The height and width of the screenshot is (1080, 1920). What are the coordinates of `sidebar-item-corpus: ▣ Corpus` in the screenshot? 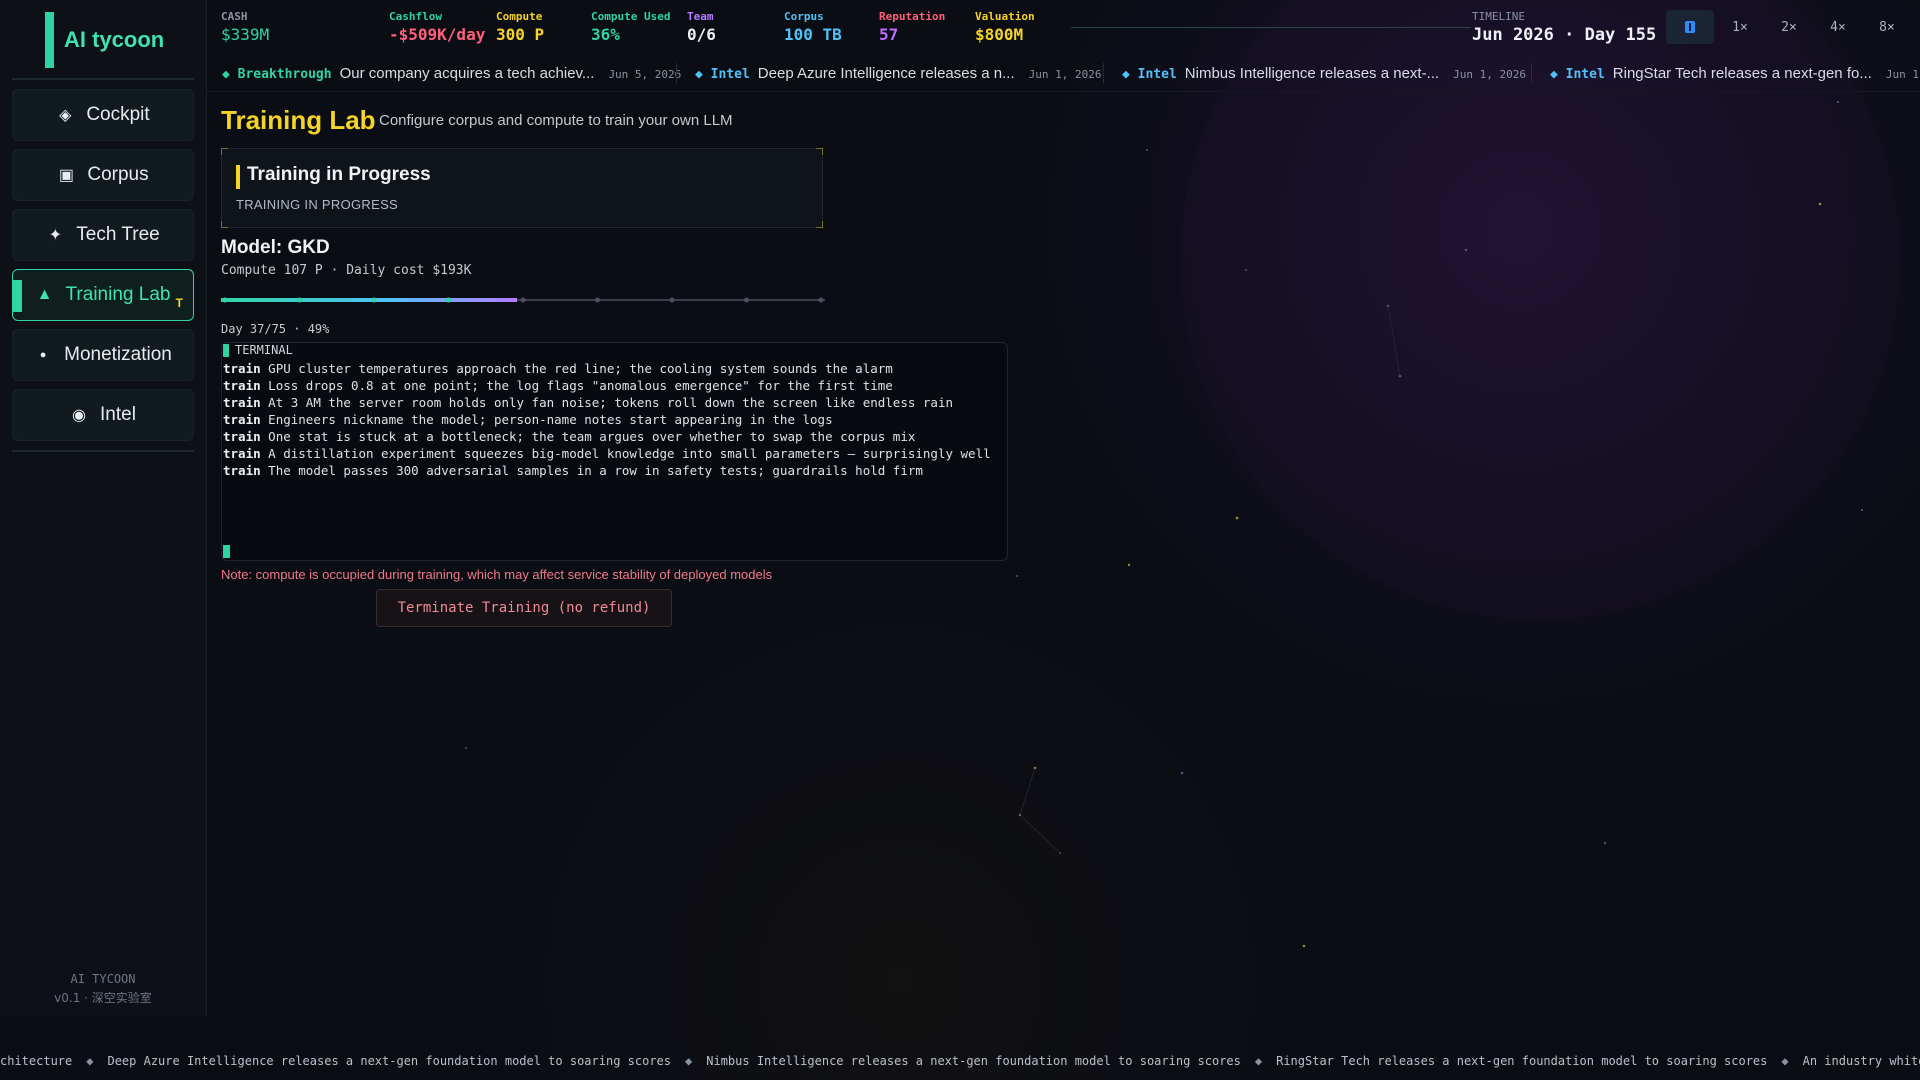 It's located at (103, 175).